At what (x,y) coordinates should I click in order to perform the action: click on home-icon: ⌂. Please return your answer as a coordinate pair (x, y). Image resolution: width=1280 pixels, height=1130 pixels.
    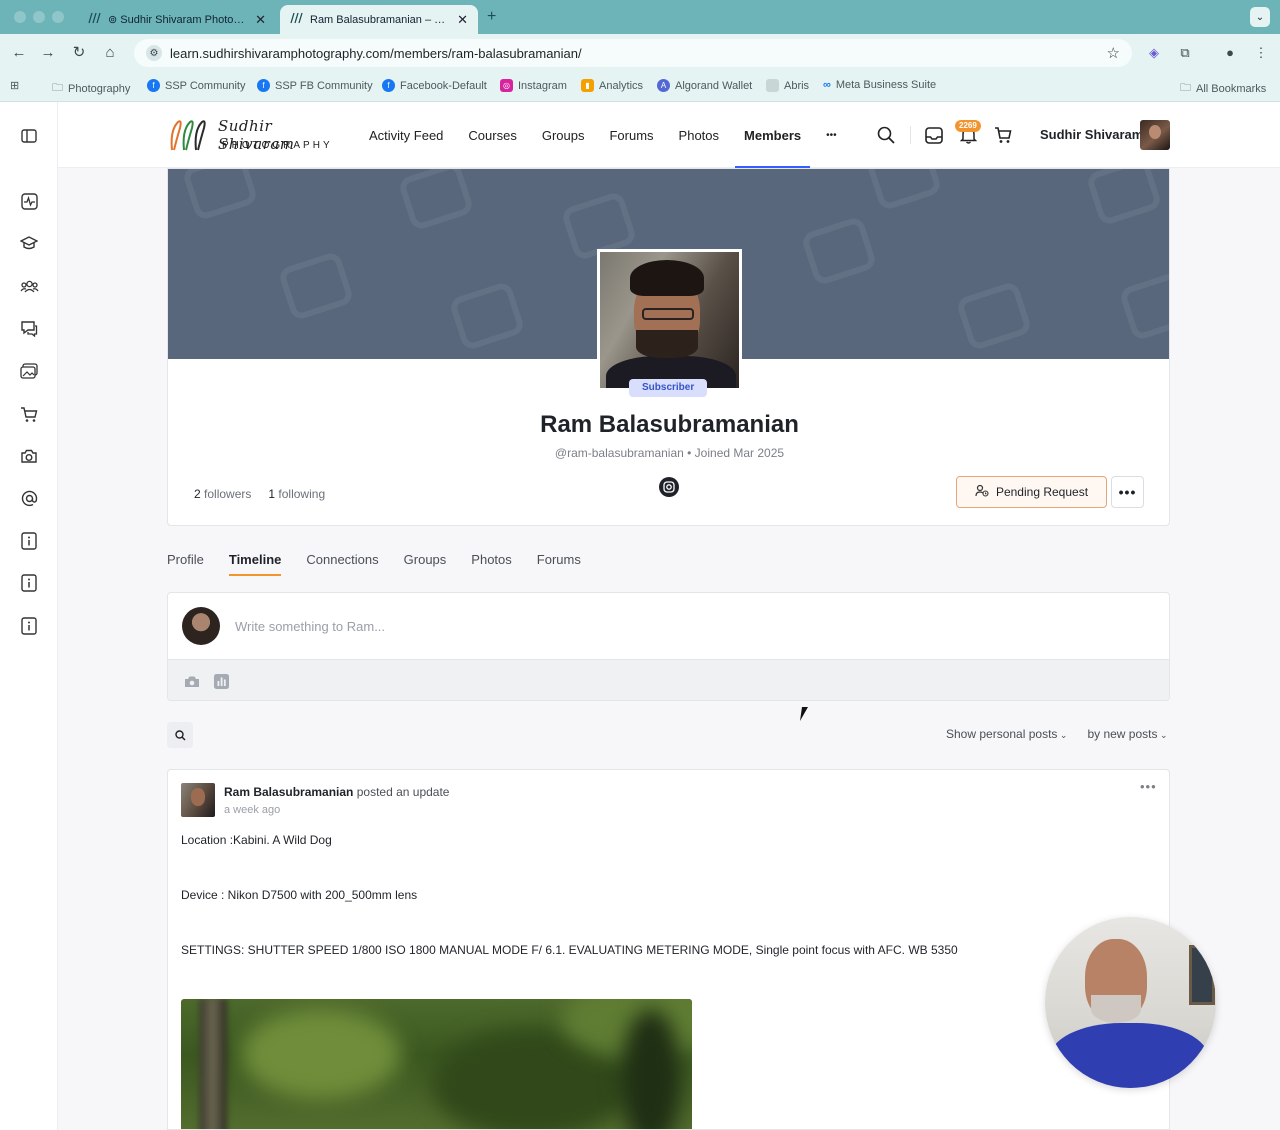
    Looking at the image, I should click on (110, 53).